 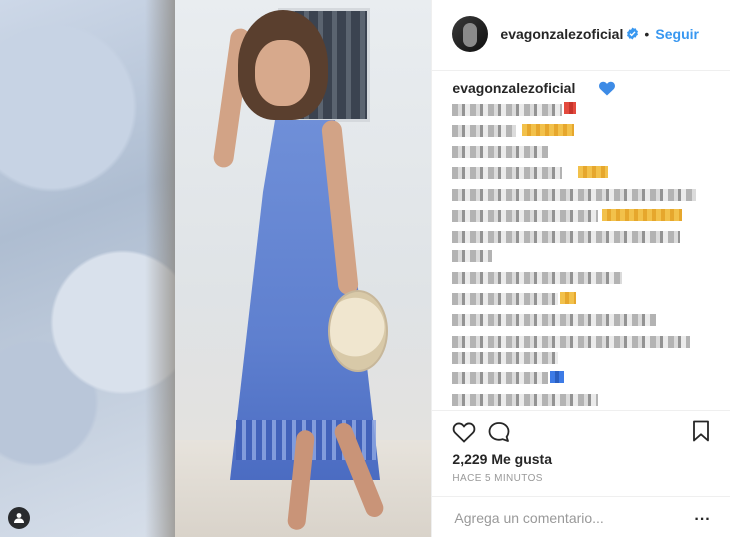 What do you see at coordinates (358, 331) in the screenshot?
I see `photo-hat` at bounding box center [358, 331].